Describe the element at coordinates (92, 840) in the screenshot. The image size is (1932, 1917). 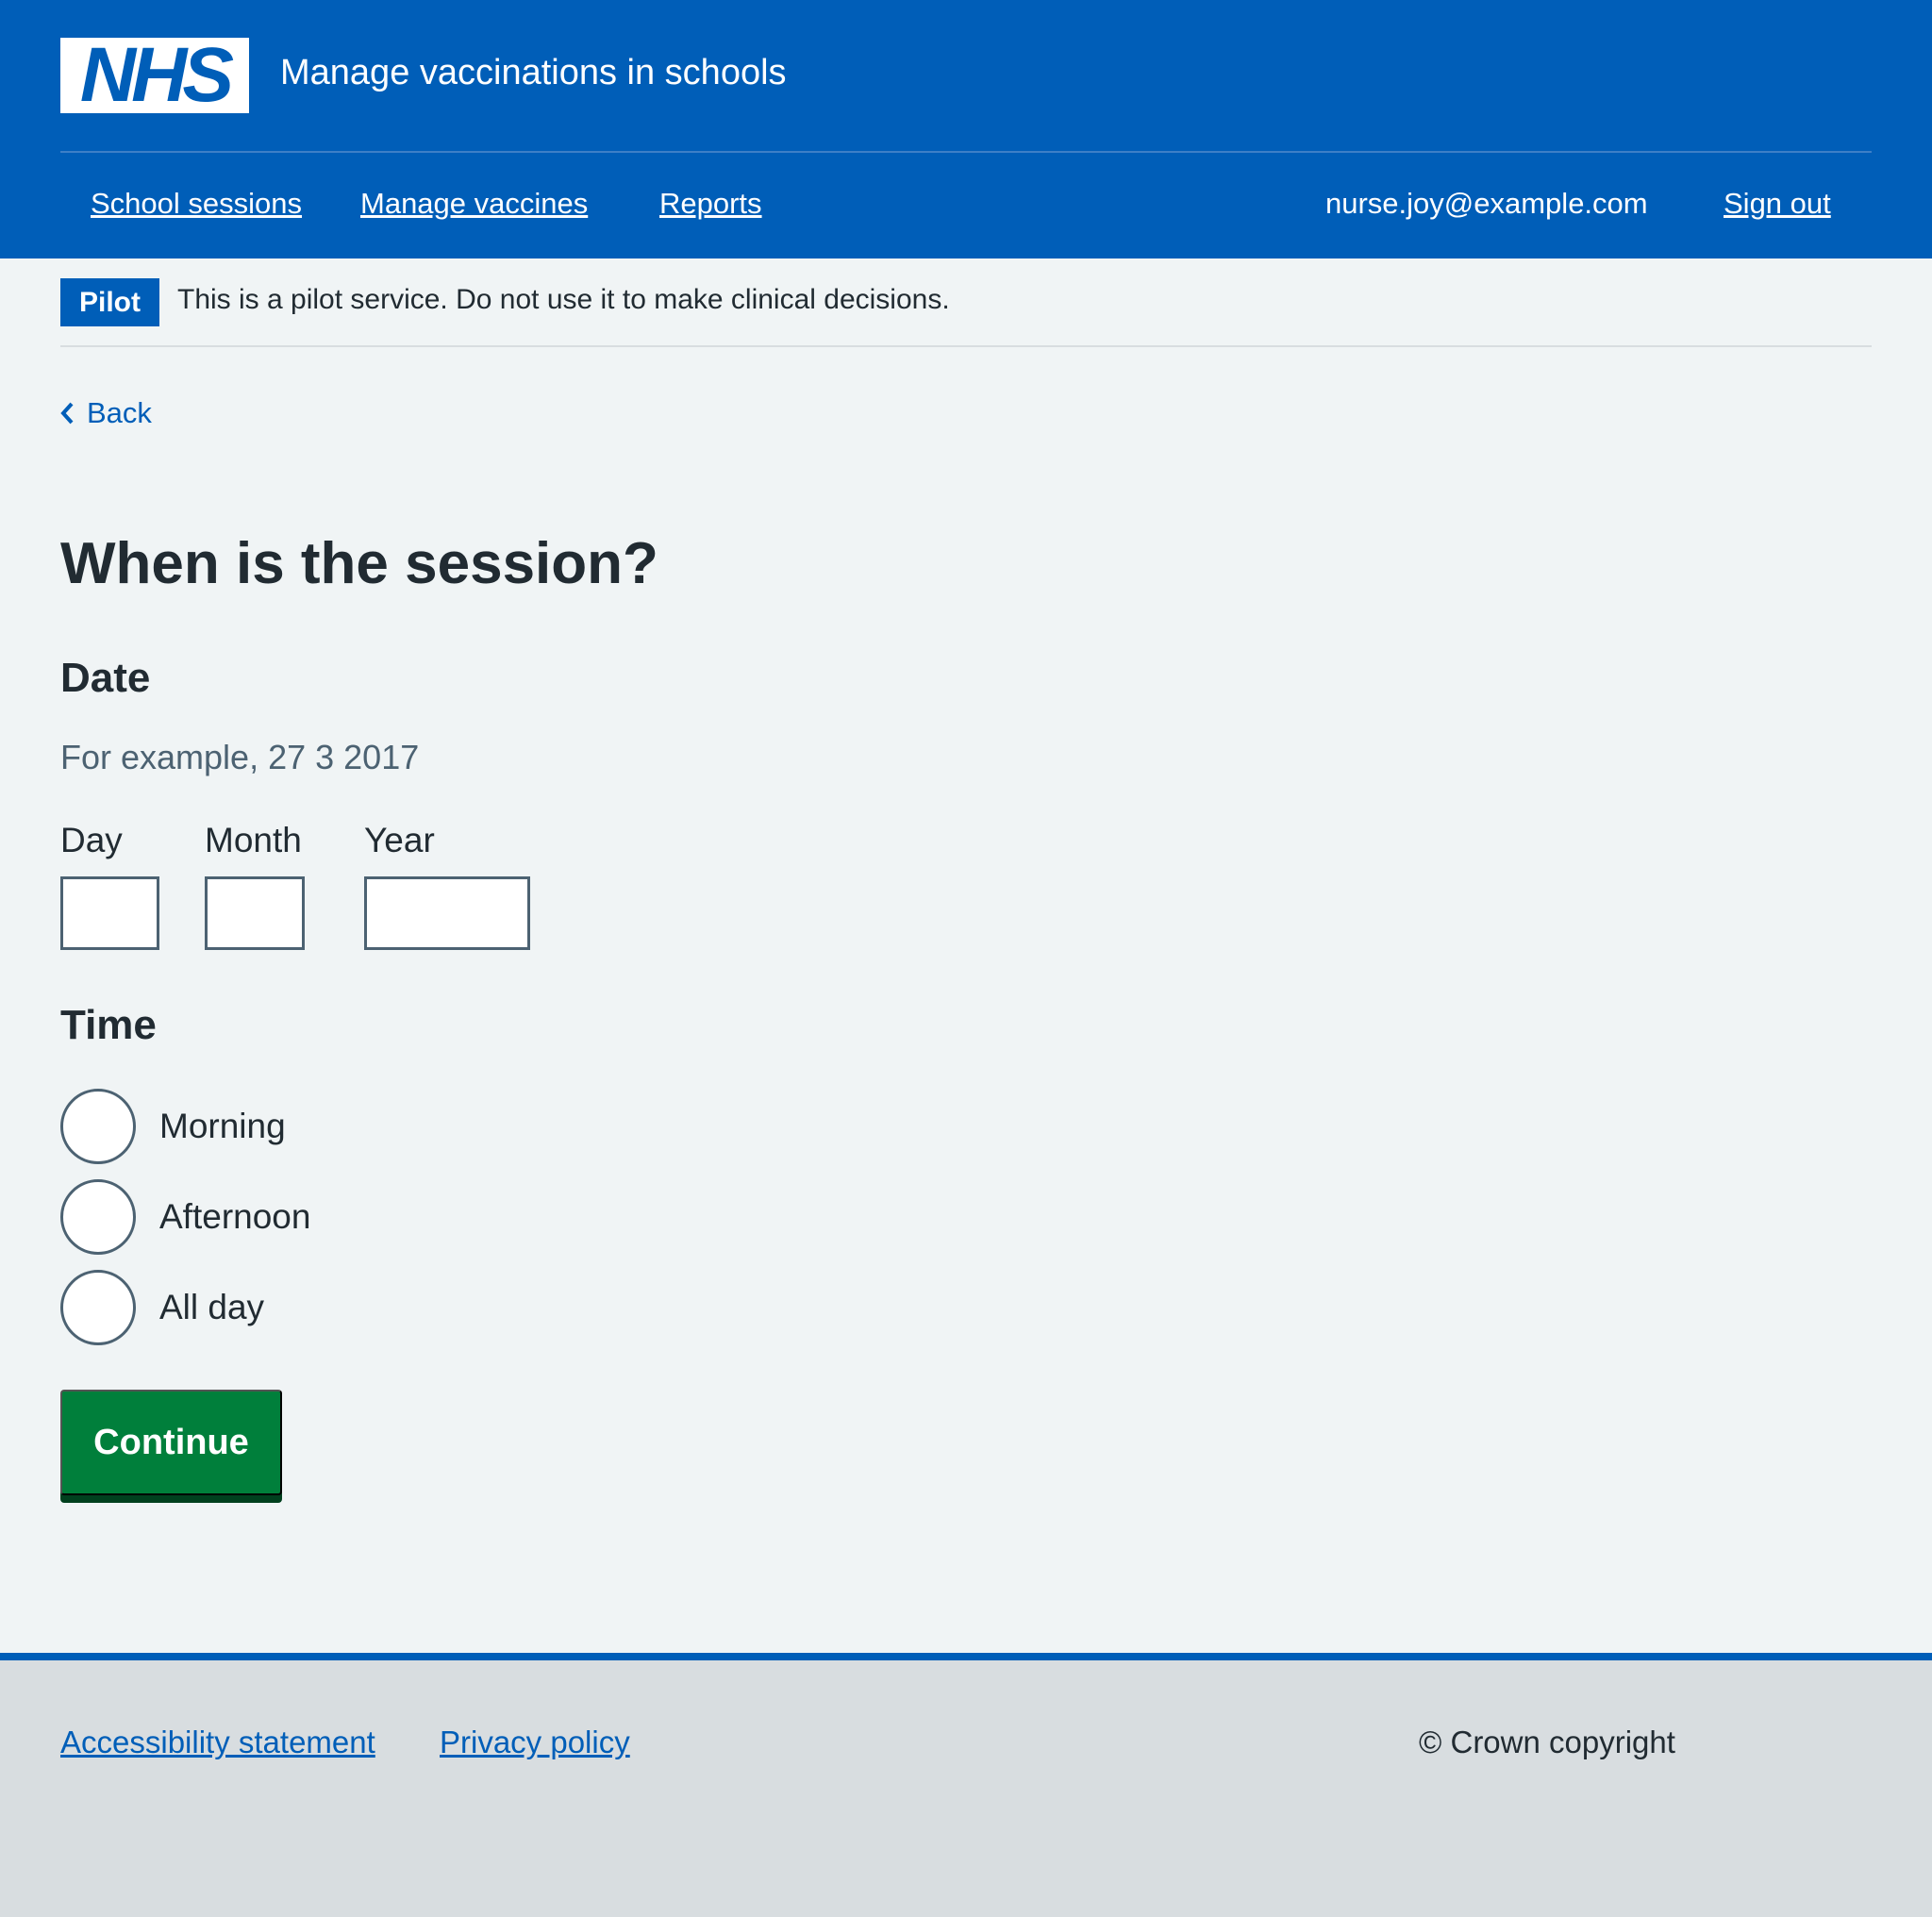
I see `day-label: Day` at that location.